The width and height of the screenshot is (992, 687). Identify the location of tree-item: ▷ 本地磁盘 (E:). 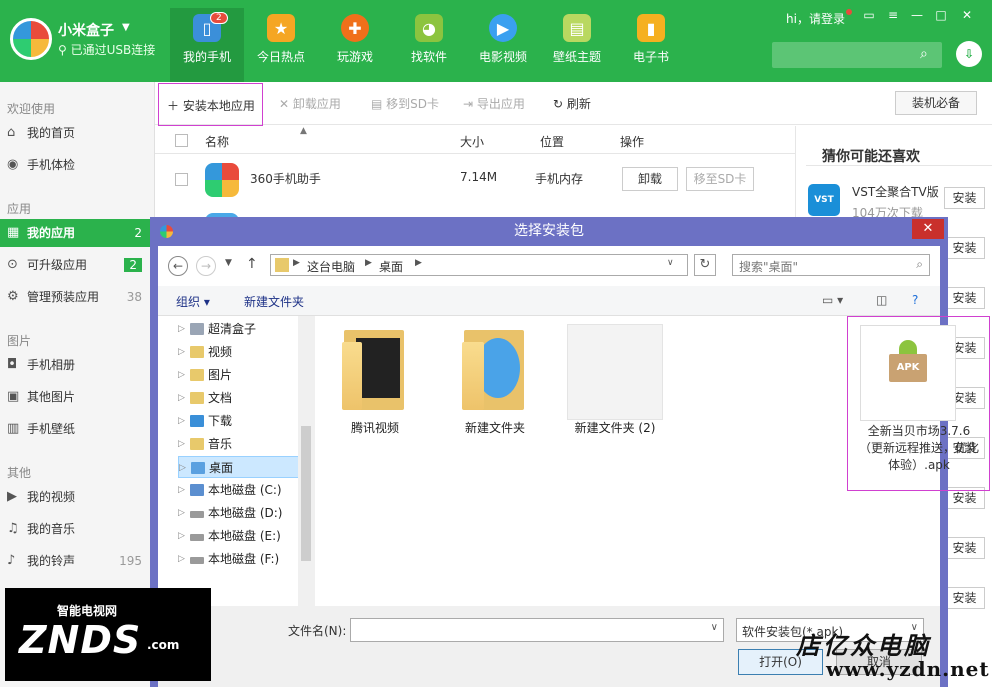
(246, 536).